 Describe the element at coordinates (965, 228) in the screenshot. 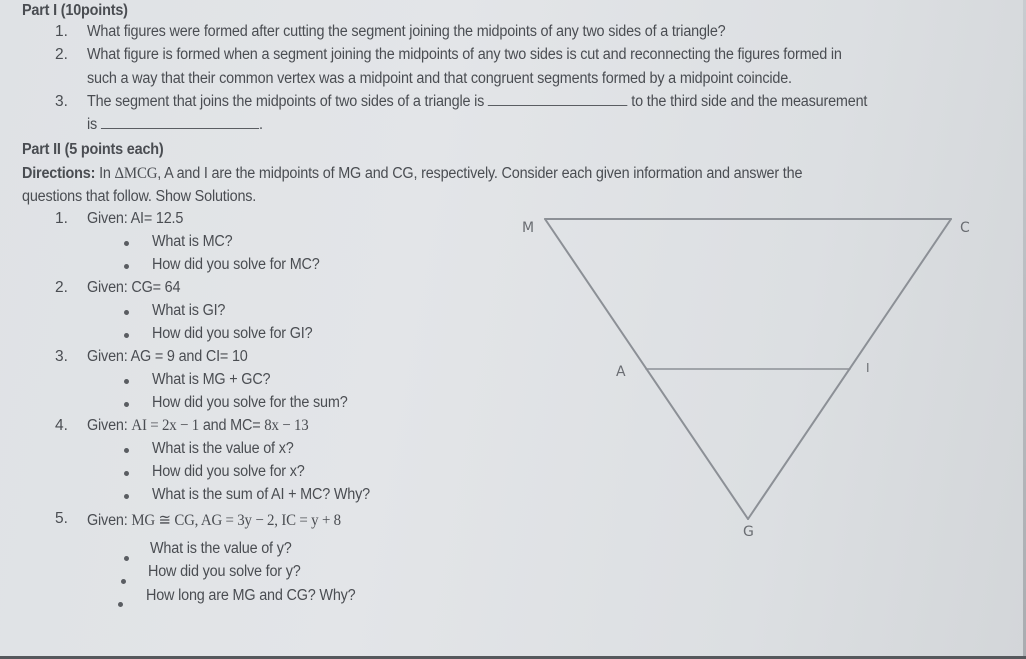

I see `vertex-label-c: C` at that location.